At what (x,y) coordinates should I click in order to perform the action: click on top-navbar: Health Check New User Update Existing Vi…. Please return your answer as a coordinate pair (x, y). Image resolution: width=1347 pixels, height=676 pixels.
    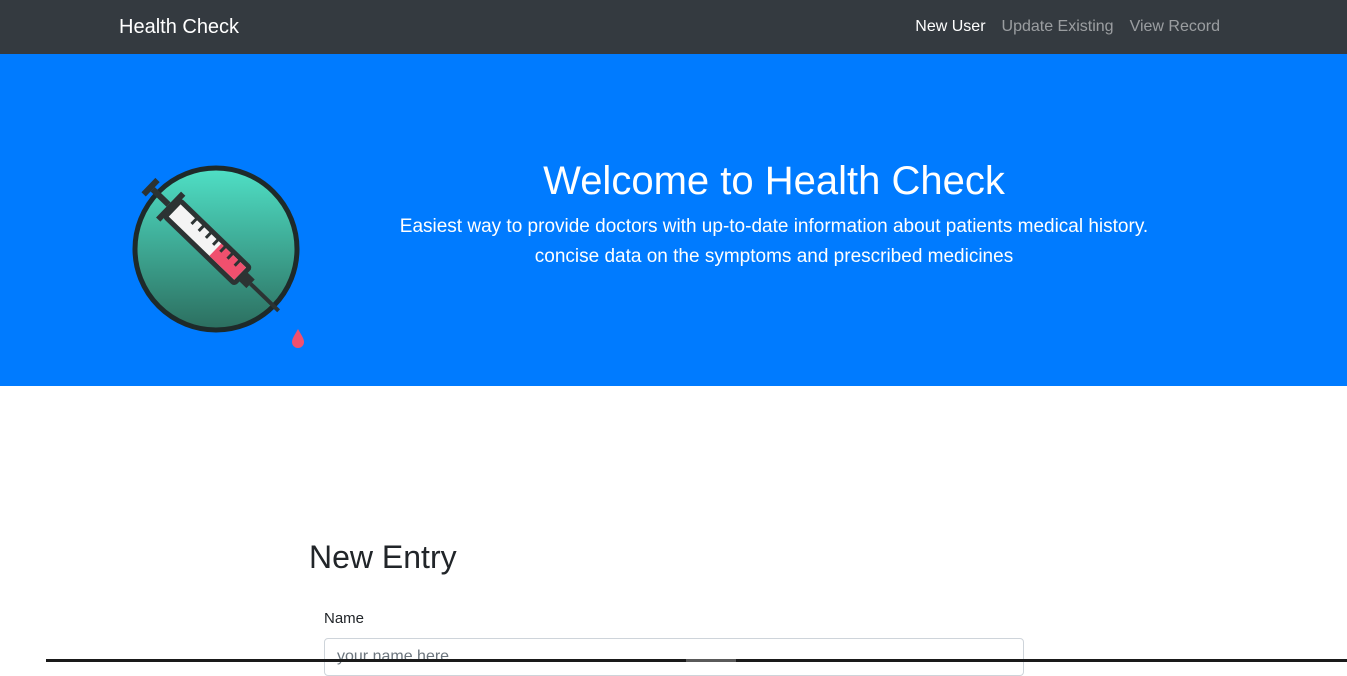
    Looking at the image, I should click on (673, 27).